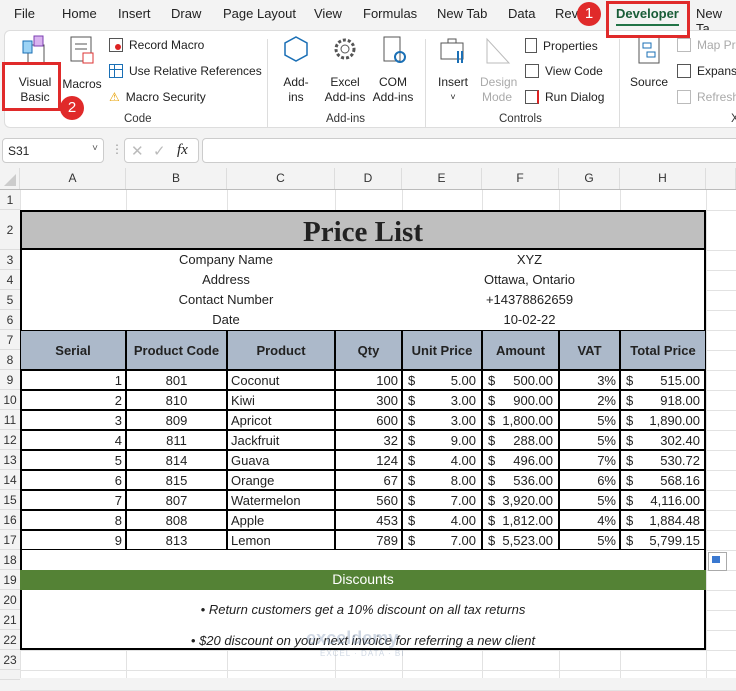 The width and height of the screenshot is (736, 691). Describe the element at coordinates (328, 13) in the screenshot. I see `tab-view: View` at that location.